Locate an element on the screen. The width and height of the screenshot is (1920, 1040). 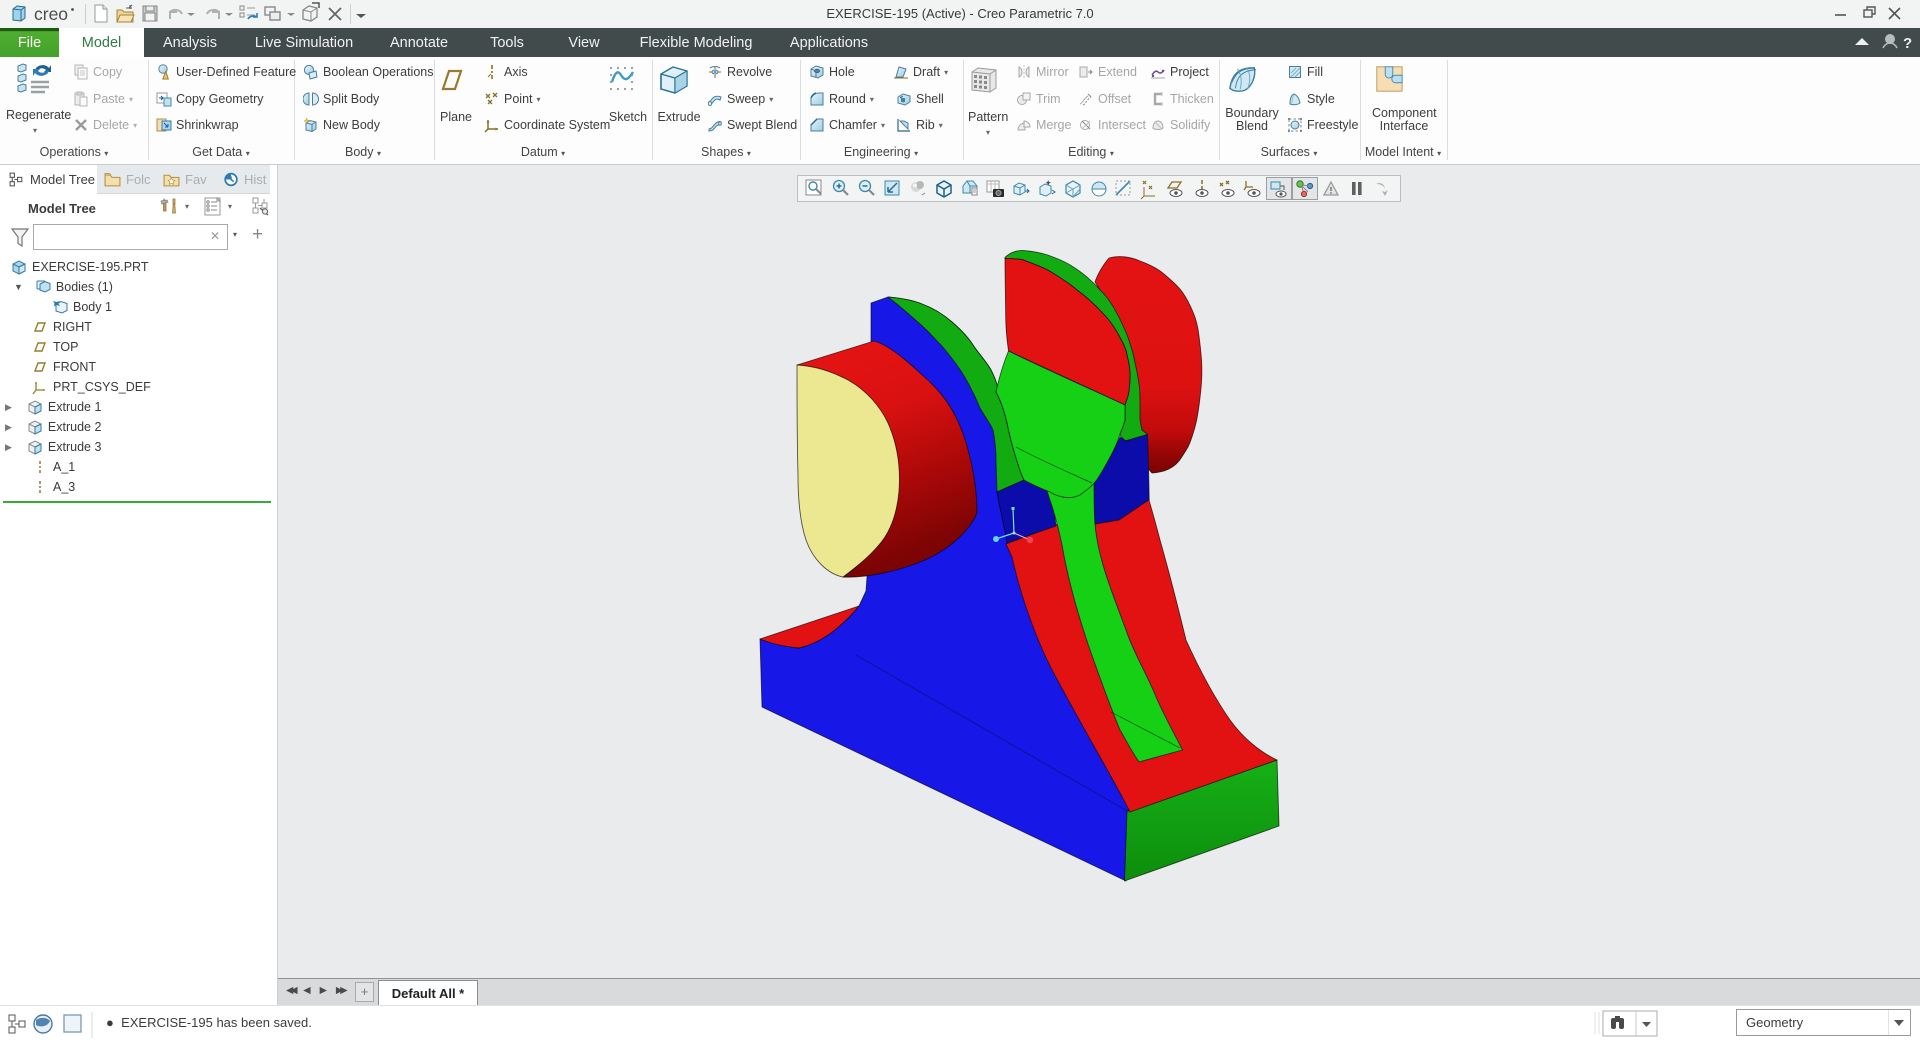
svg-text: creo is located at coordinates (51, 14).